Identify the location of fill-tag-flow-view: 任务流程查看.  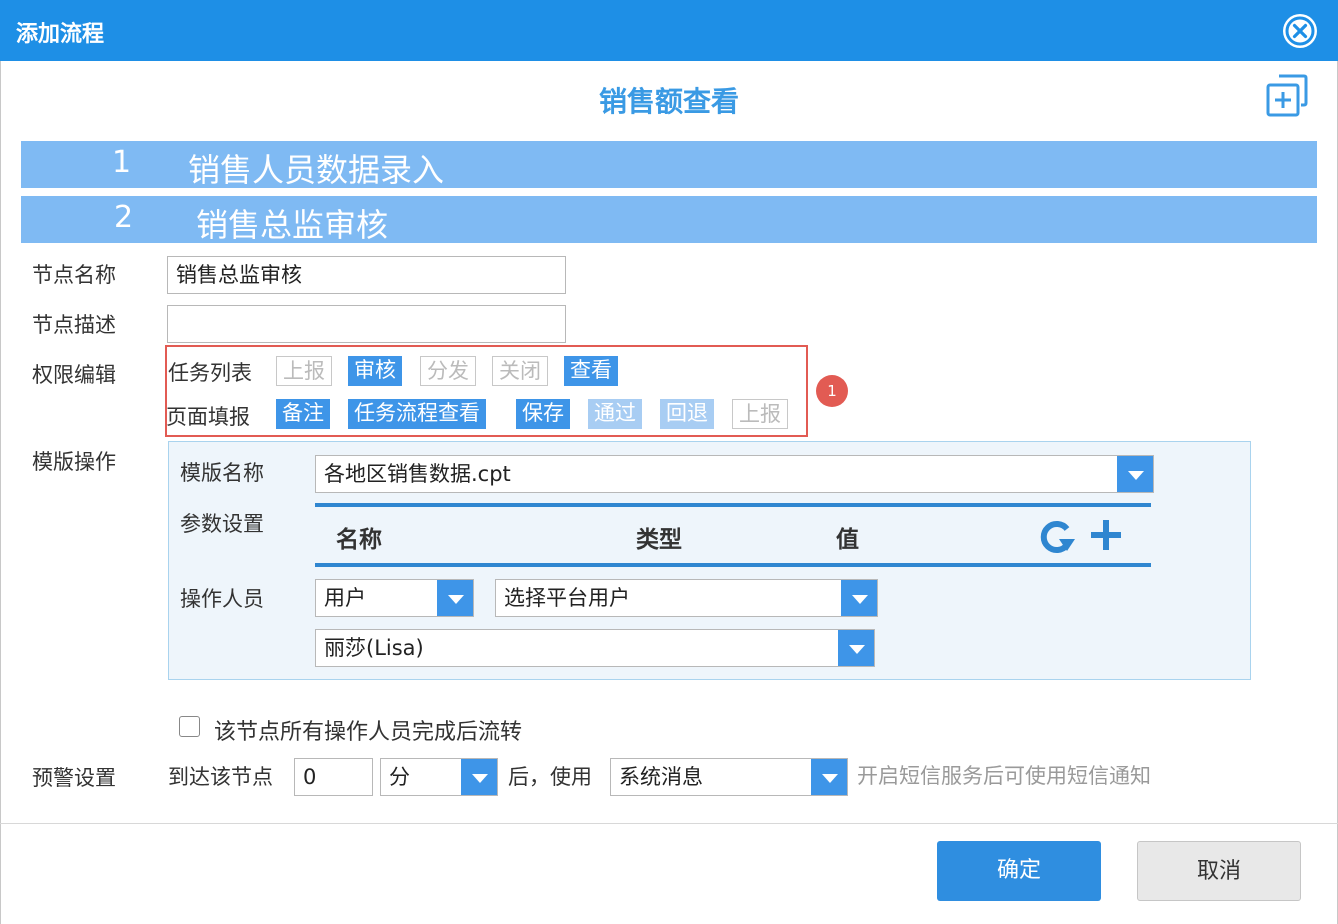
(417, 414).